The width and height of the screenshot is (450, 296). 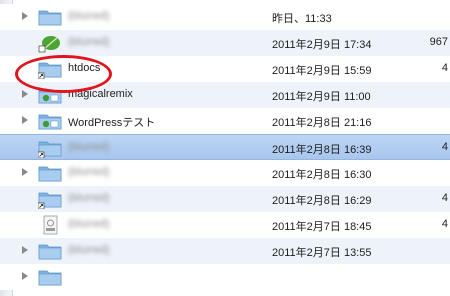 What do you see at coordinates (100, 94) in the screenshot?
I see `file-name: magicalremix` at bounding box center [100, 94].